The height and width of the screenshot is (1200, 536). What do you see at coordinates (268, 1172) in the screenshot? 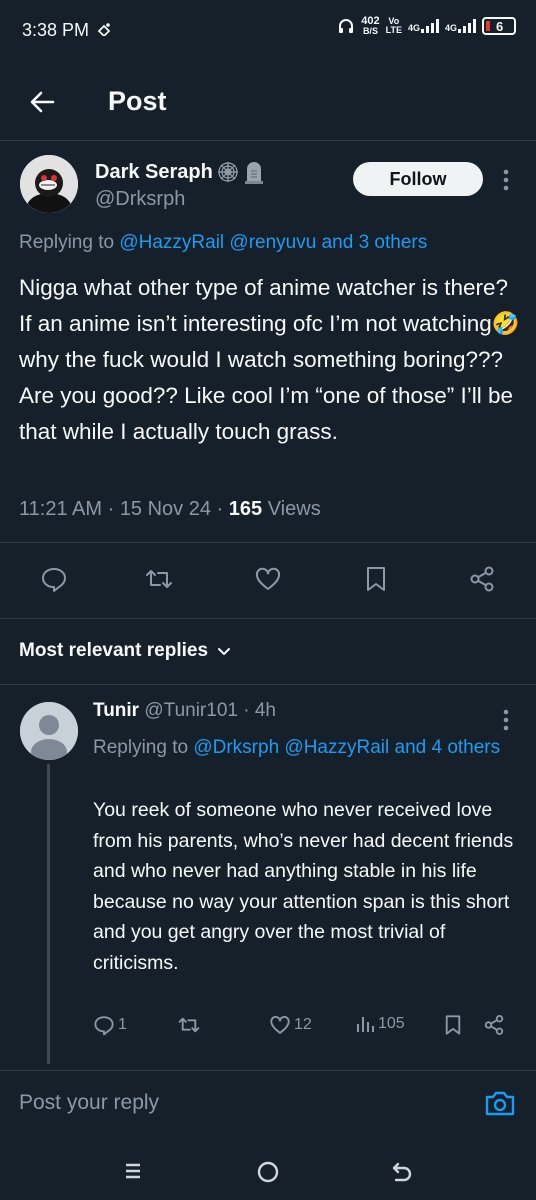
I see `home-icon` at bounding box center [268, 1172].